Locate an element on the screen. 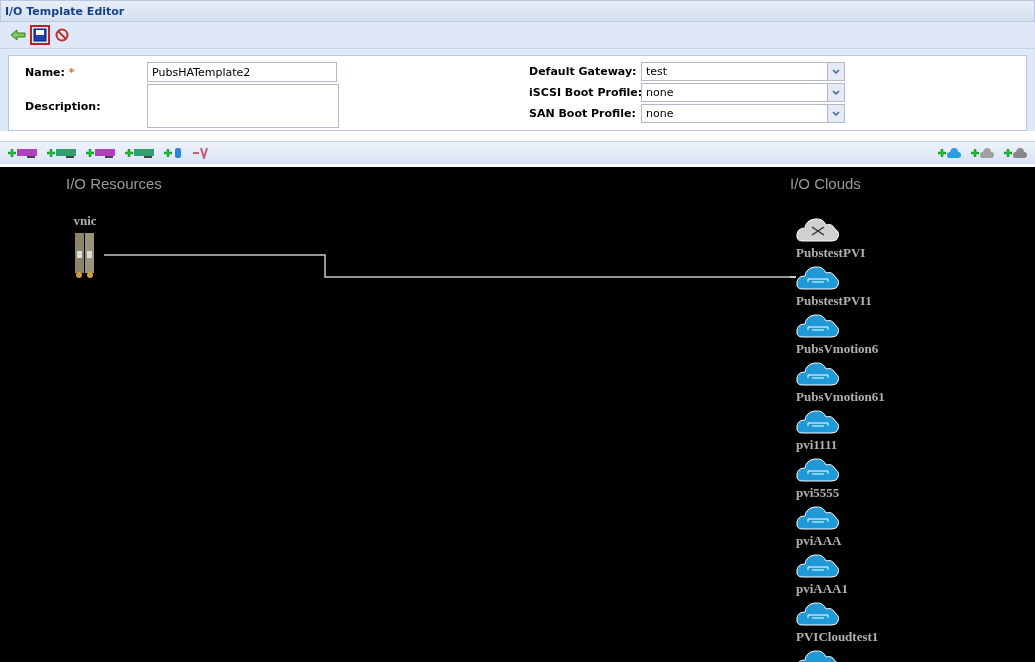  description-field is located at coordinates (243, 106).